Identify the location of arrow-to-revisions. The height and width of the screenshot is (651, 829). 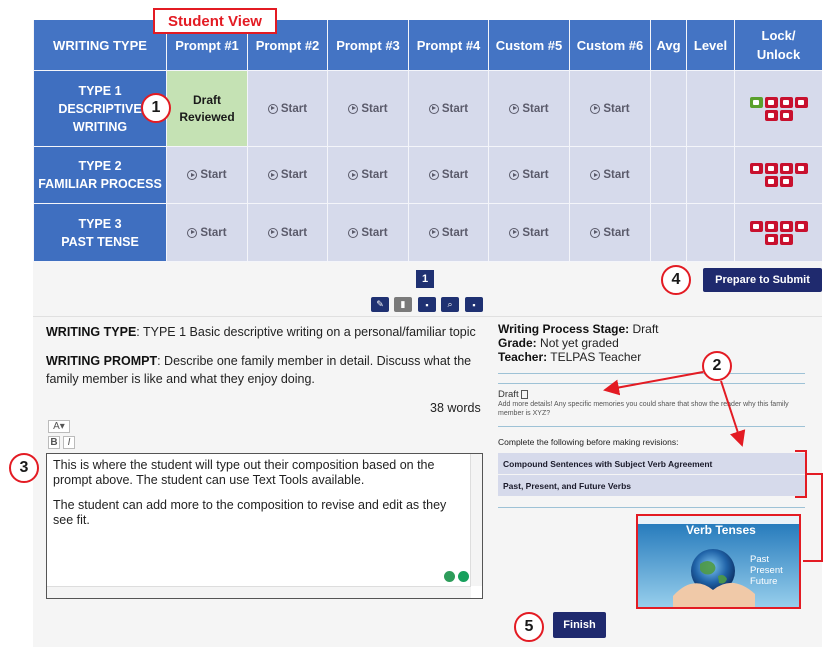
(733, 413).